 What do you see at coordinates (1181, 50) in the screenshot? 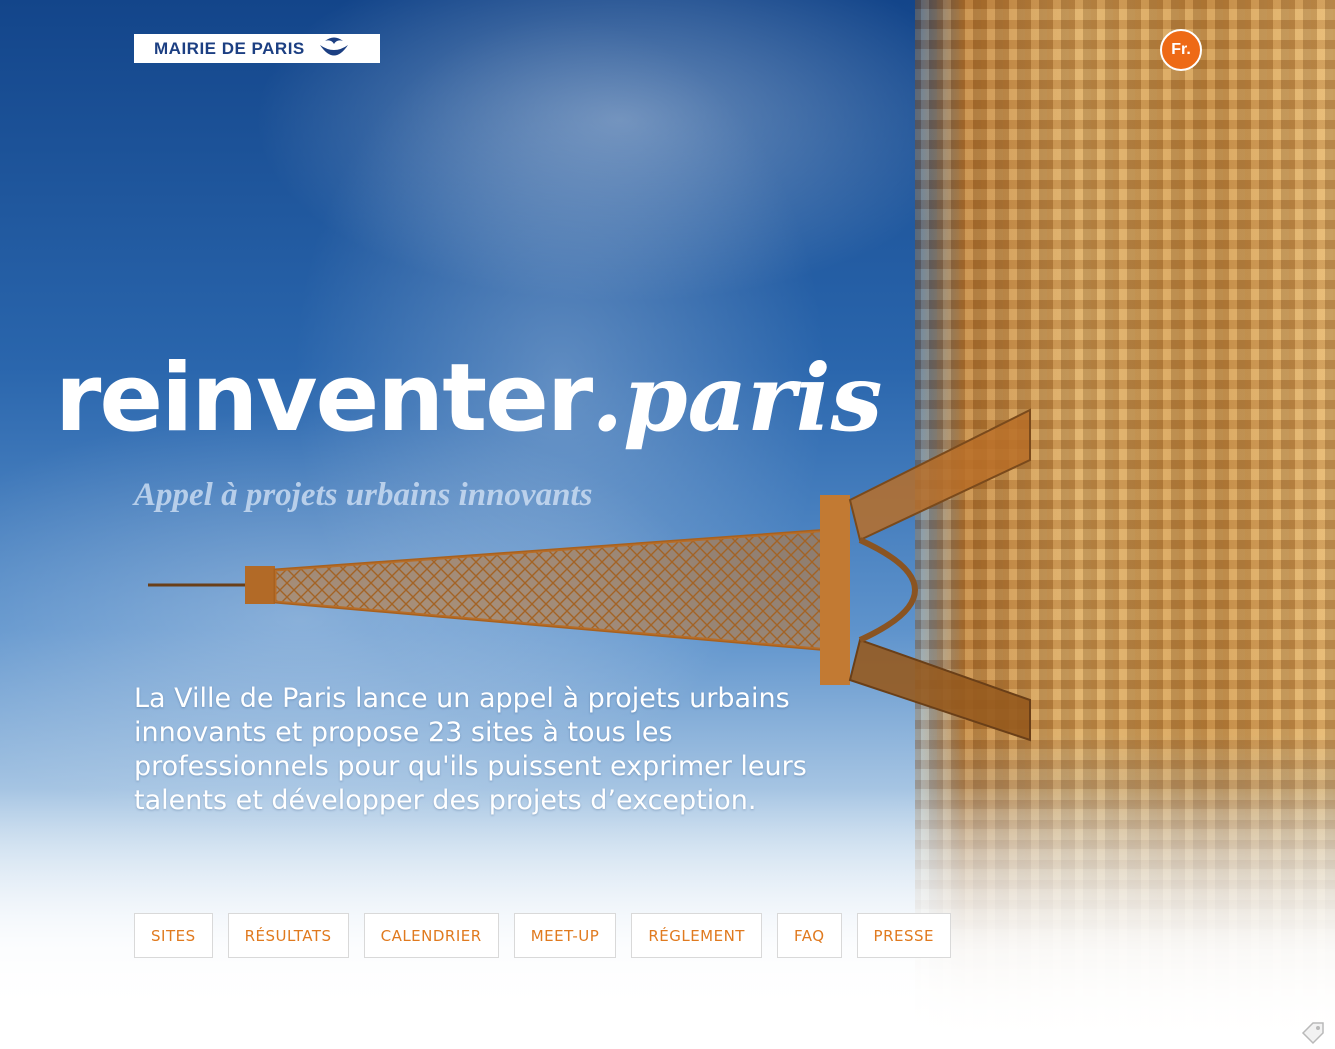
I see `language-switch-button: Fr.` at bounding box center [1181, 50].